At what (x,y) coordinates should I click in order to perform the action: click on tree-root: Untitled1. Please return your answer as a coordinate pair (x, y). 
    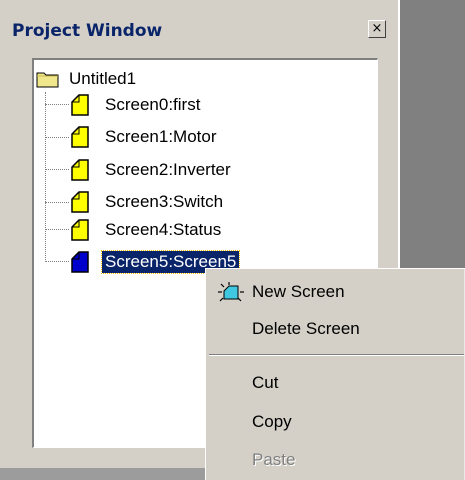
    Looking at the image, I should click on (136, 79).